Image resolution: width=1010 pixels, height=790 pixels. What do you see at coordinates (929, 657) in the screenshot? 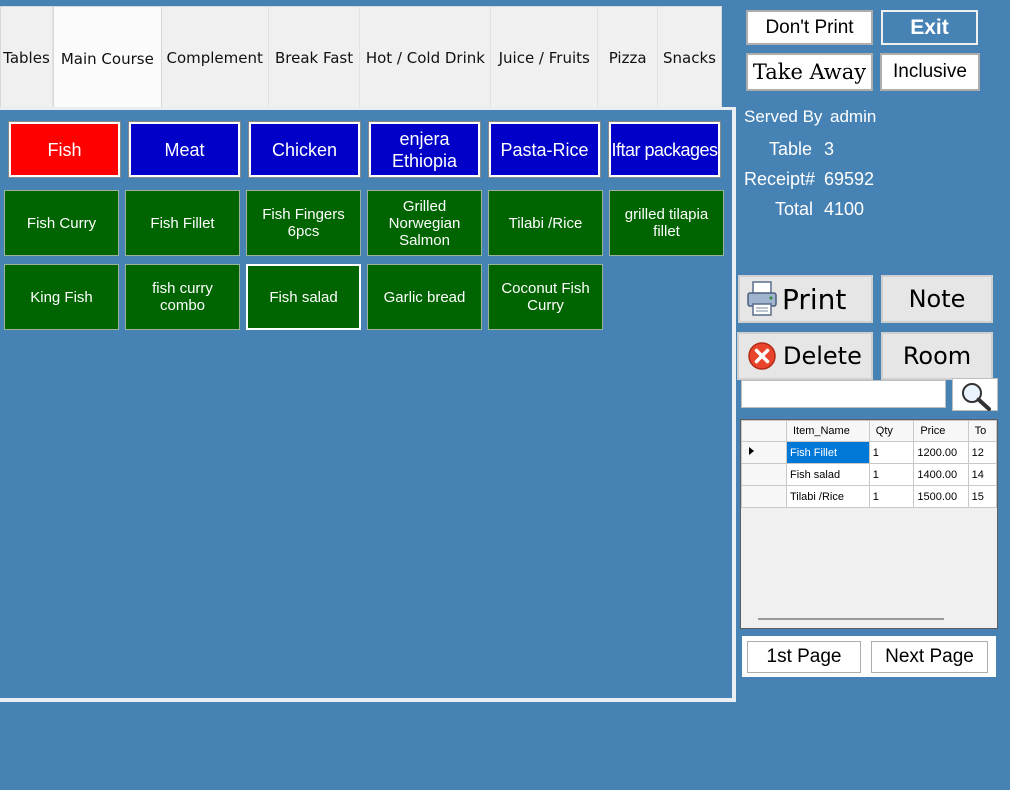
I see `next-page-button: Next Page` at bounding box center [929, 657].